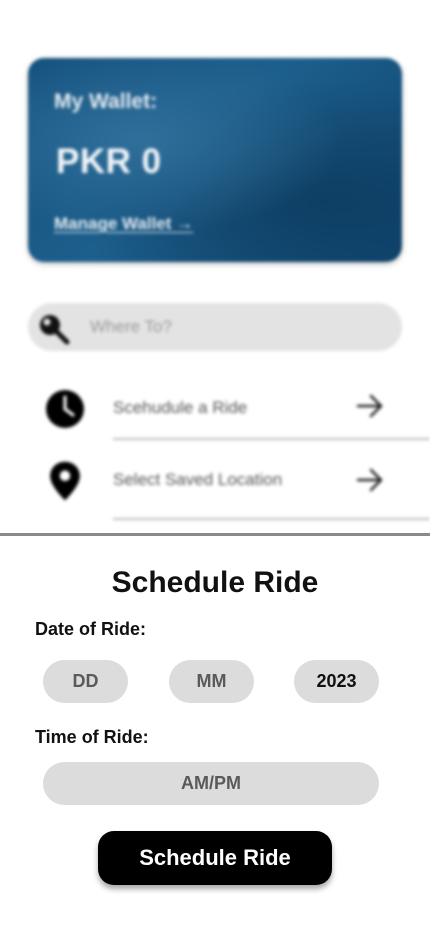 The width and height of the screenshot is (430, 935). I want to click on month-input: MM, so click(211, 681).